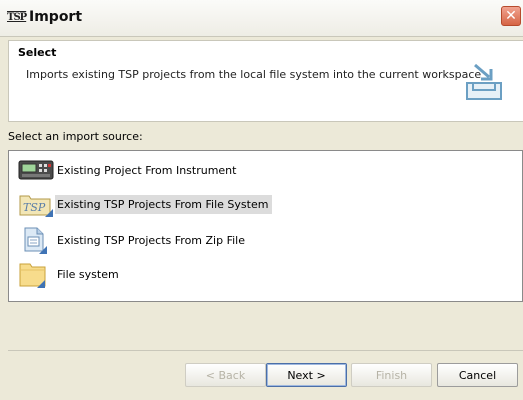 The image size is (523, 400). I want to click on finish-button: Finish, so click(391, 375).